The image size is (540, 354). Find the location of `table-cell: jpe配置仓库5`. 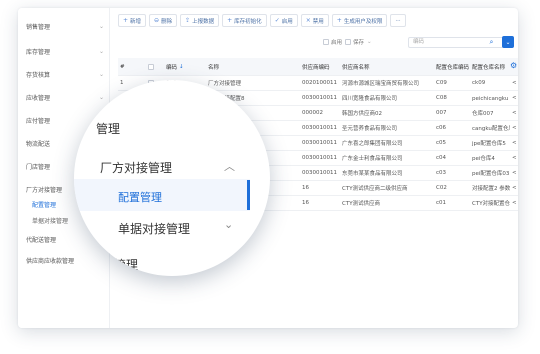

table-cell: jpe配置仓库5 is located at coordinates (489, 144).